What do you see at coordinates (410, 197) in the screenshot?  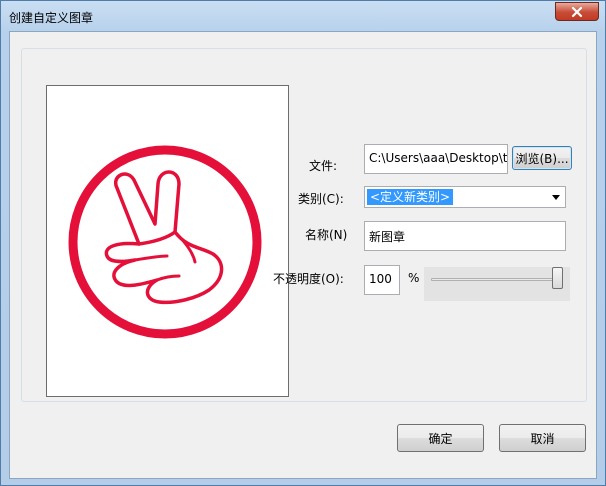 I see `category-selected-value: <定义新类别>` at bounding box center [410, 197].